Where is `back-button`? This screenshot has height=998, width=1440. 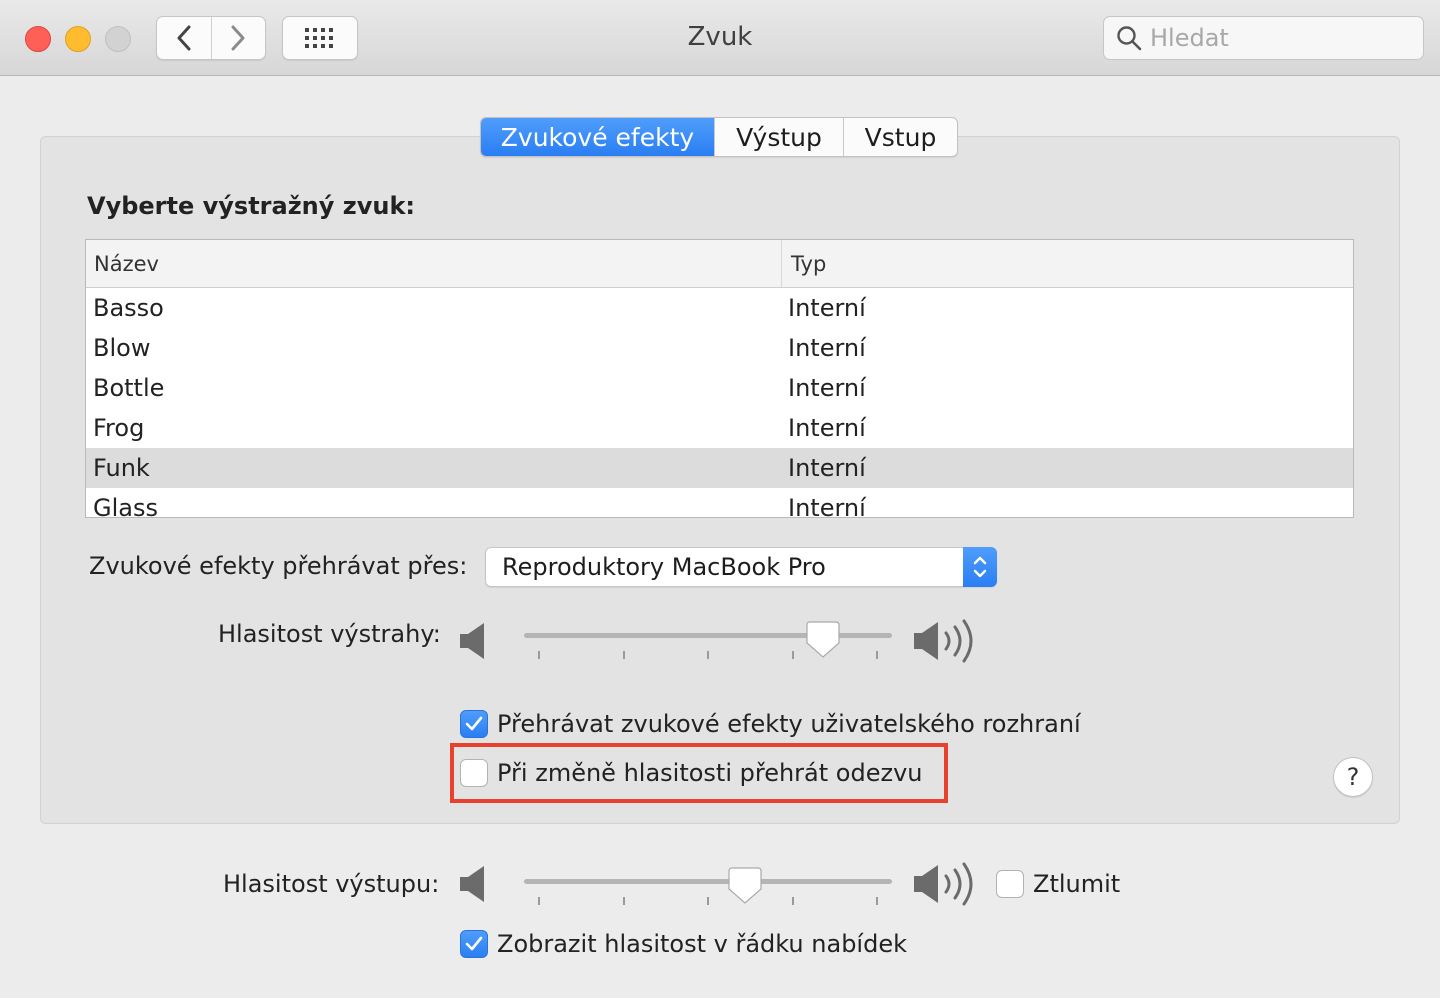 back-button is located at coordinates (184, 38).